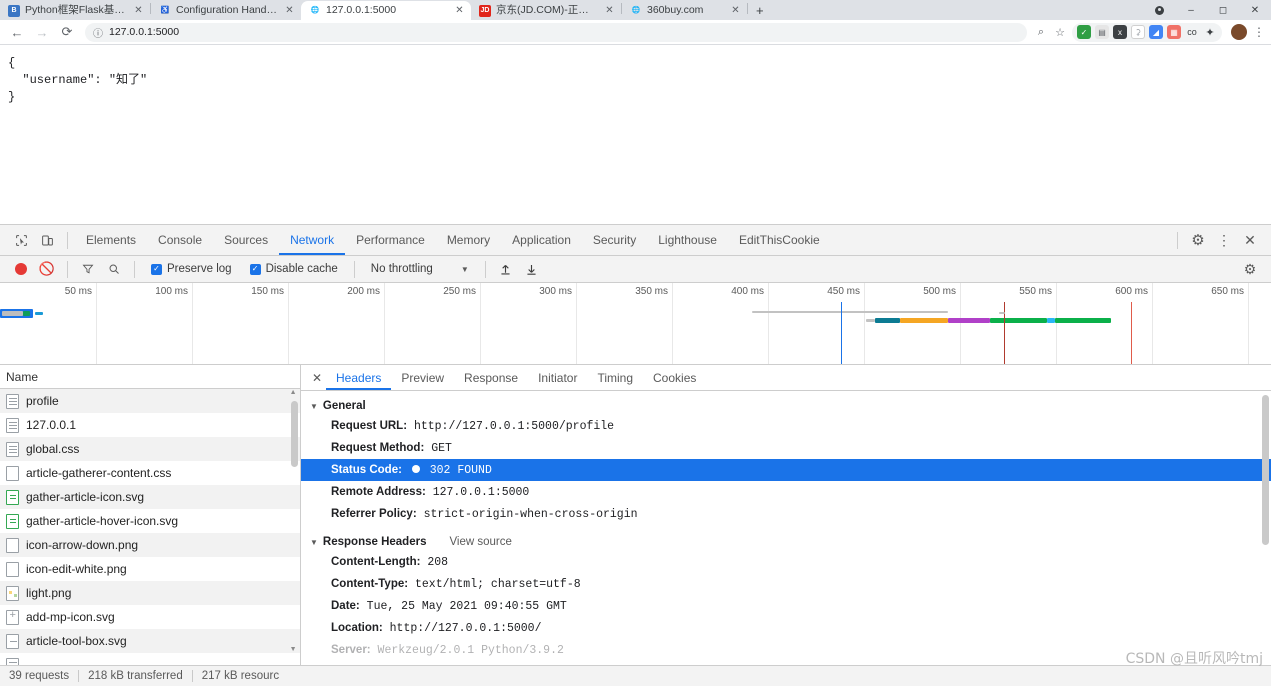  What do you see at coordinates (312, 240) in the screenshot?
I see `devtools-tab-network: Network` at bounding box center [312, 240].